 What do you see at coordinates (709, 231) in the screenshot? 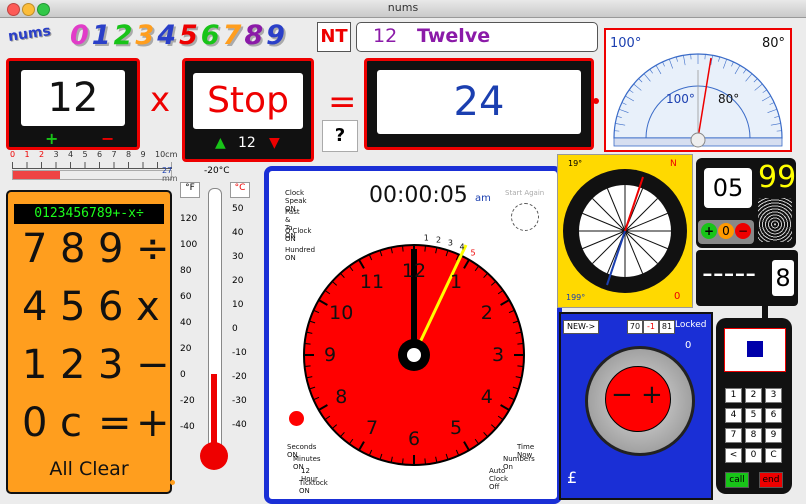
I see `plus-button: +` at bounding box center [709, 231].